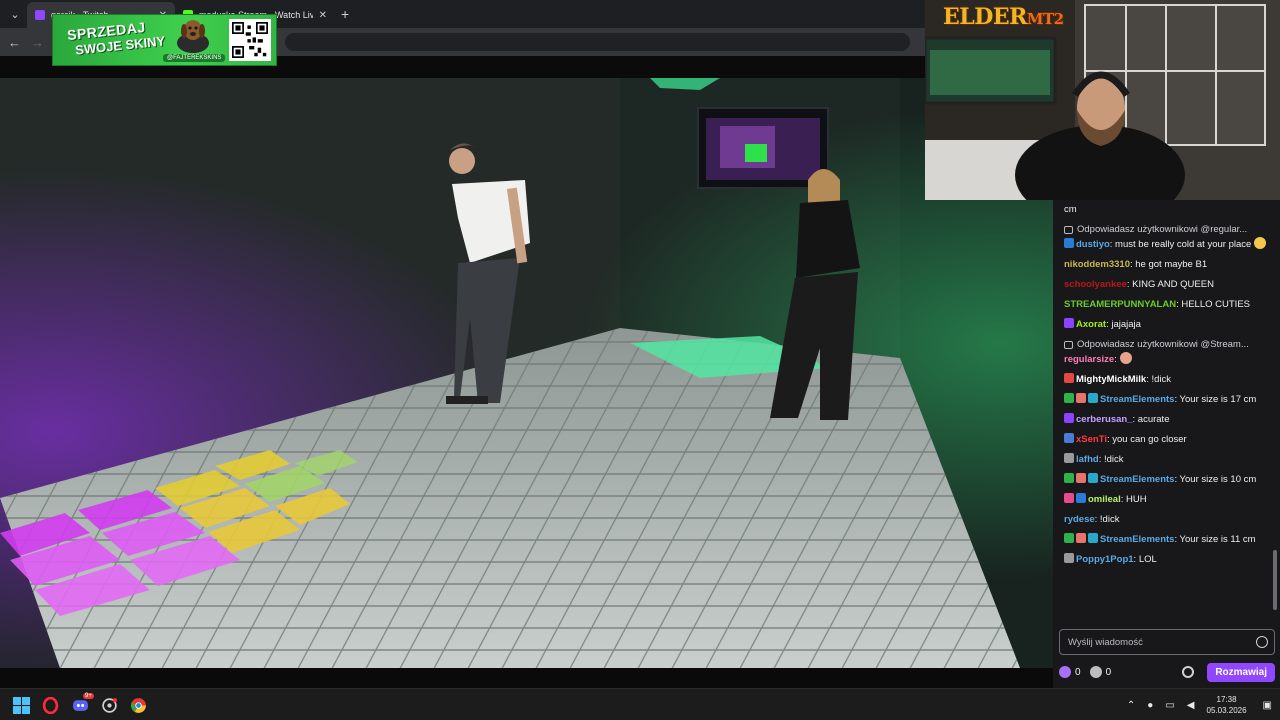 The height and width of the screenshot is (720, 1280). What do you see at coordinates (1091, 324) in the screenshot?
I see `chat-username: Axorat` at bounding box center [1091, 324].